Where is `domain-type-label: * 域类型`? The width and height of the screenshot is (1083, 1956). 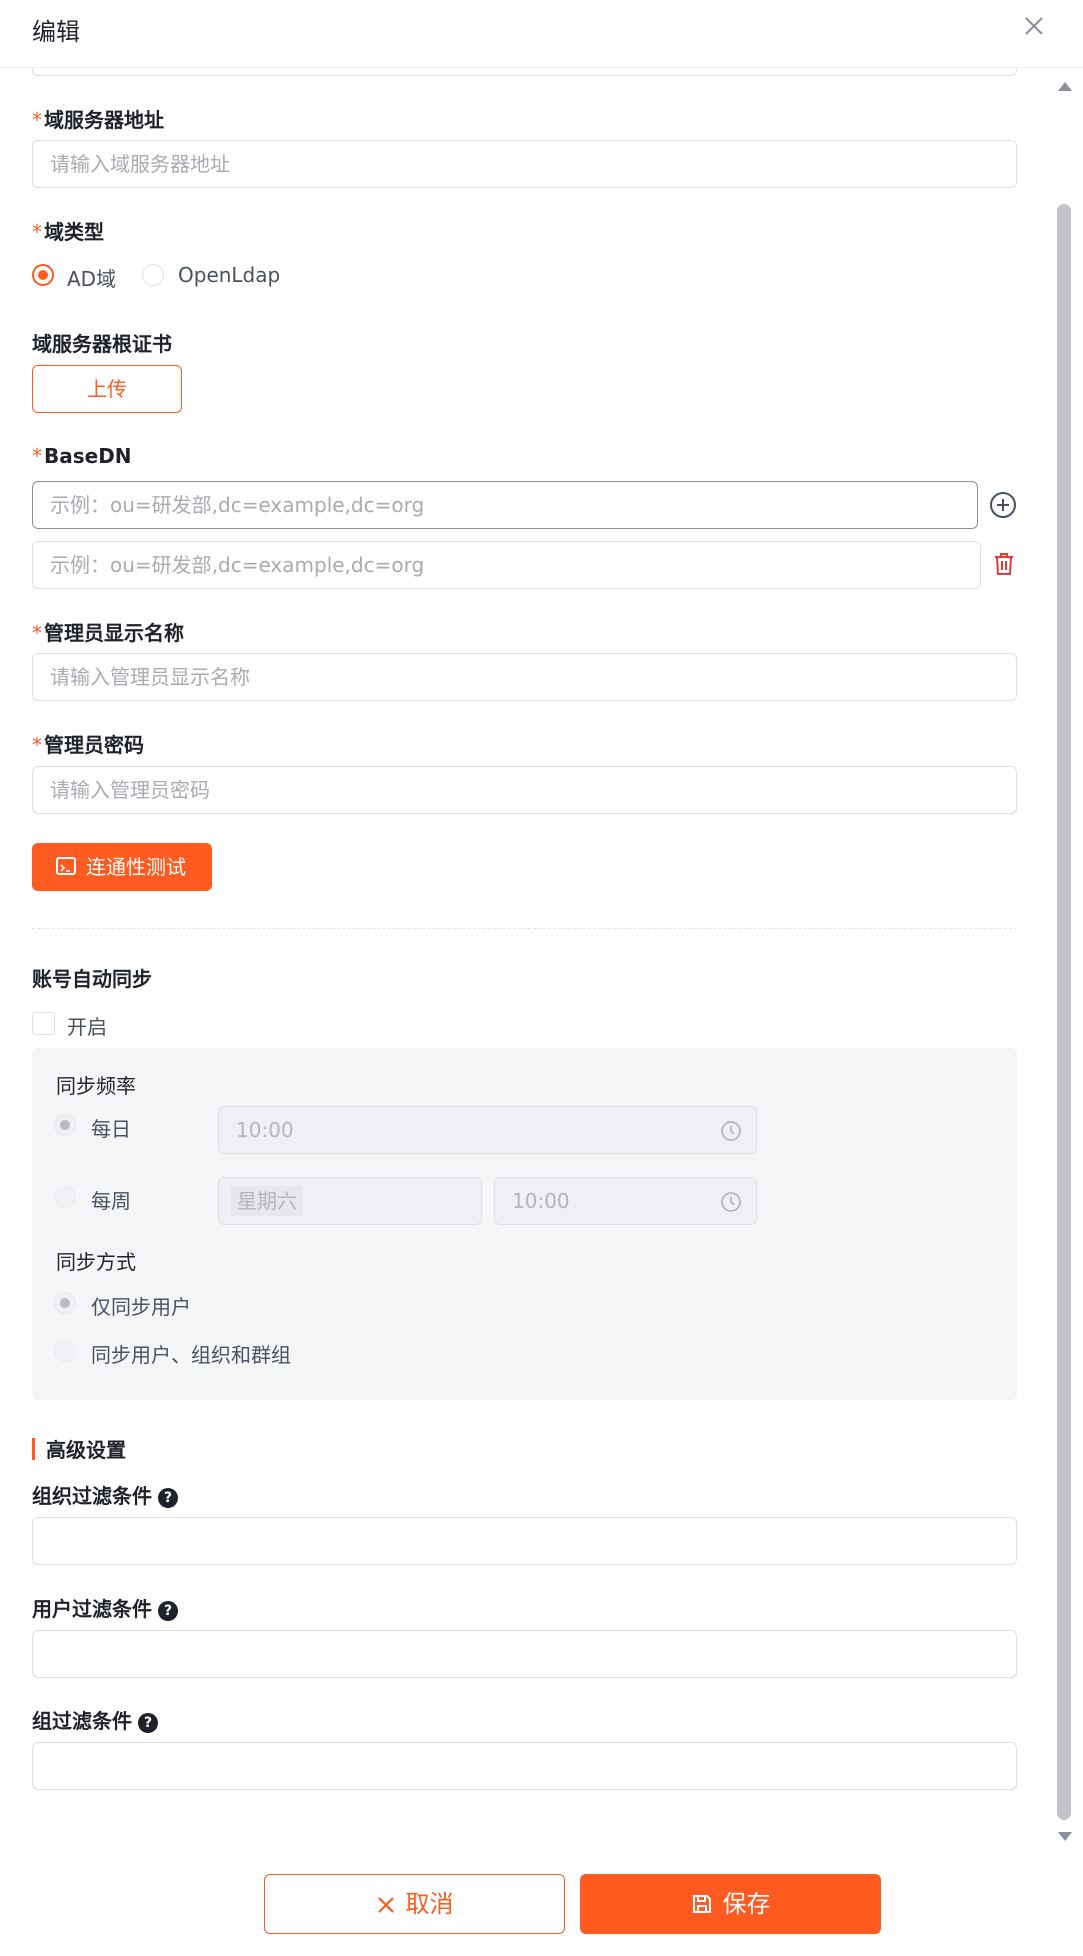 domain-type-label: * 域类型 is located at coordinates (68, 232).